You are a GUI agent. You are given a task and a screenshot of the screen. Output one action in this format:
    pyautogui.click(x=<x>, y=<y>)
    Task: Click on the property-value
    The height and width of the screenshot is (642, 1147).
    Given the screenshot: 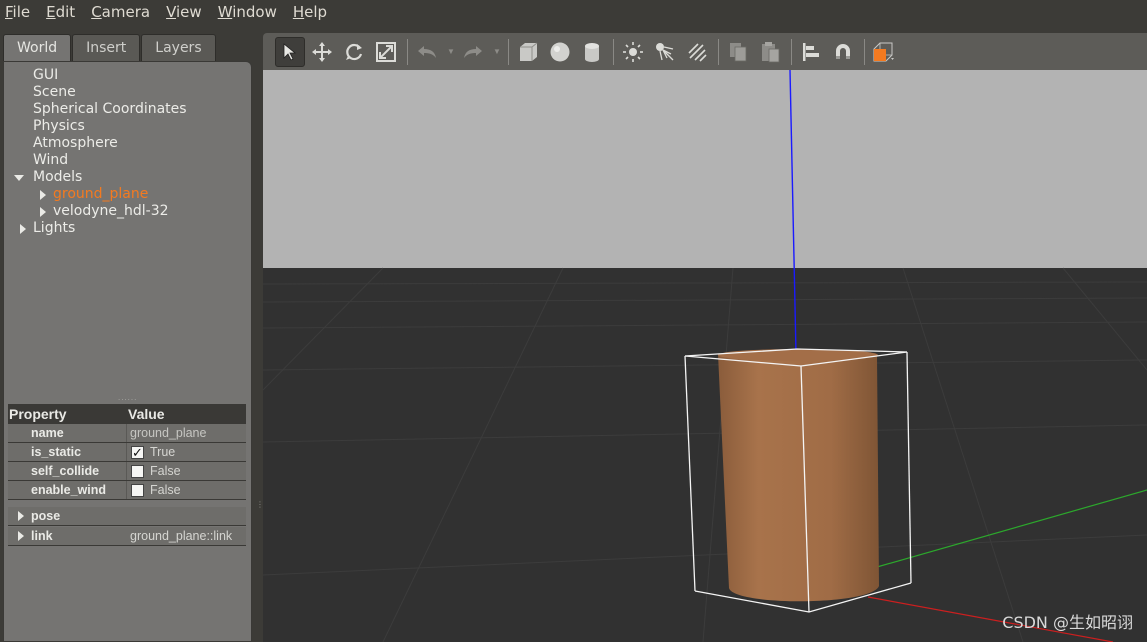 What is the action you would take?
    pyautogui.click(x=128, y=516)
    